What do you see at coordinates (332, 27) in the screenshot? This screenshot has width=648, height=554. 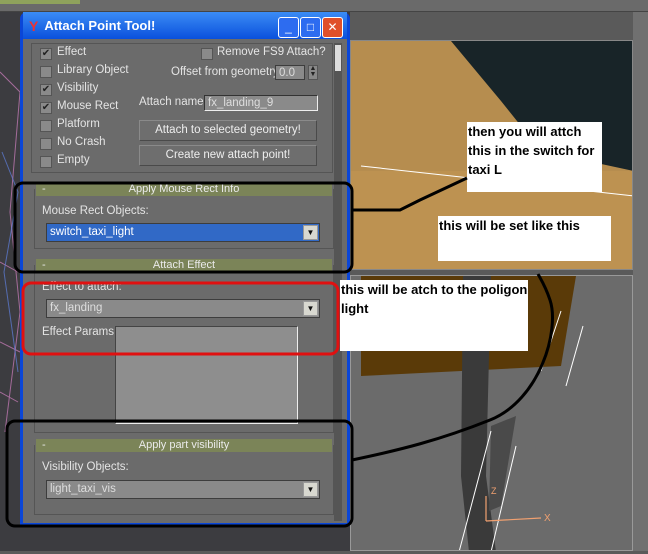 I see `close-button: ✕` at bounding box center [332, 27].